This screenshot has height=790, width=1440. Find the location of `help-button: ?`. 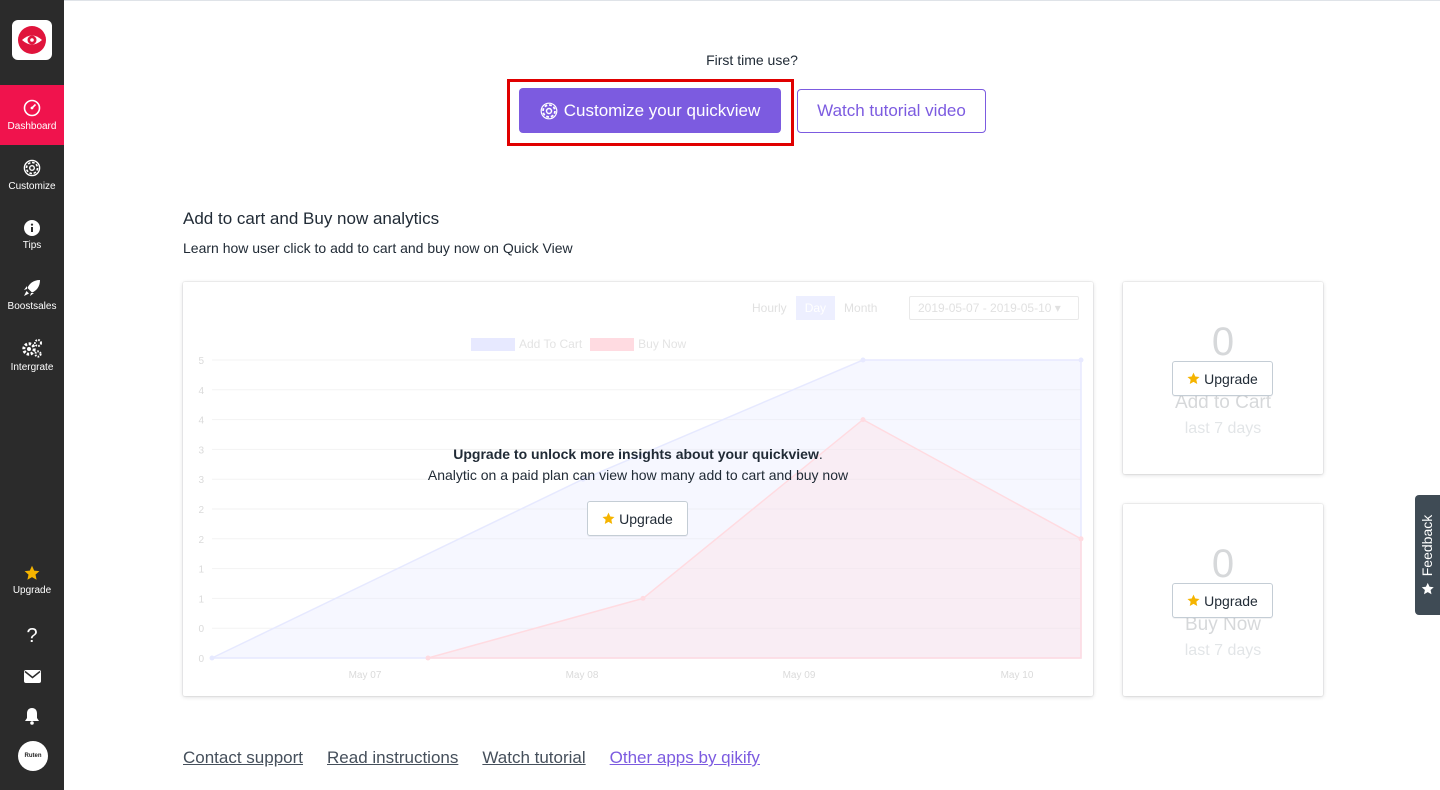

help-button: ? is located at coordinates (32, 636).